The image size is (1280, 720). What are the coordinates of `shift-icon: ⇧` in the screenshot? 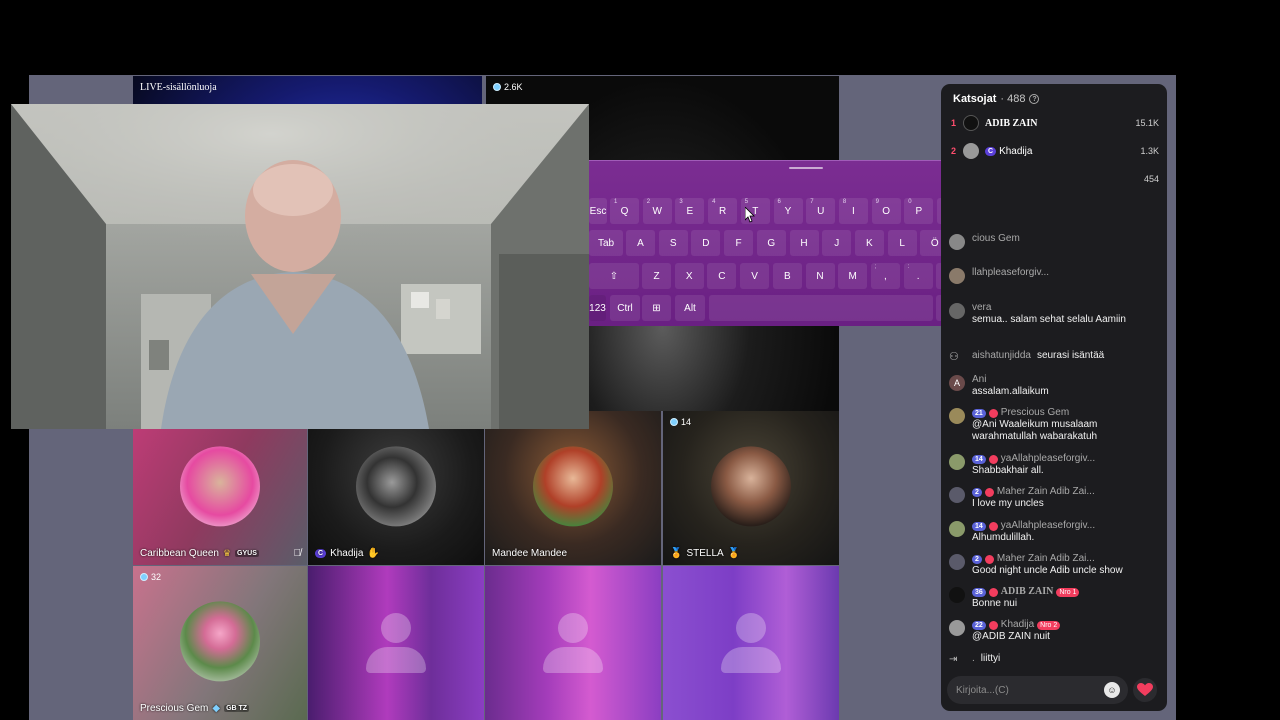 It's located at (614, 276).